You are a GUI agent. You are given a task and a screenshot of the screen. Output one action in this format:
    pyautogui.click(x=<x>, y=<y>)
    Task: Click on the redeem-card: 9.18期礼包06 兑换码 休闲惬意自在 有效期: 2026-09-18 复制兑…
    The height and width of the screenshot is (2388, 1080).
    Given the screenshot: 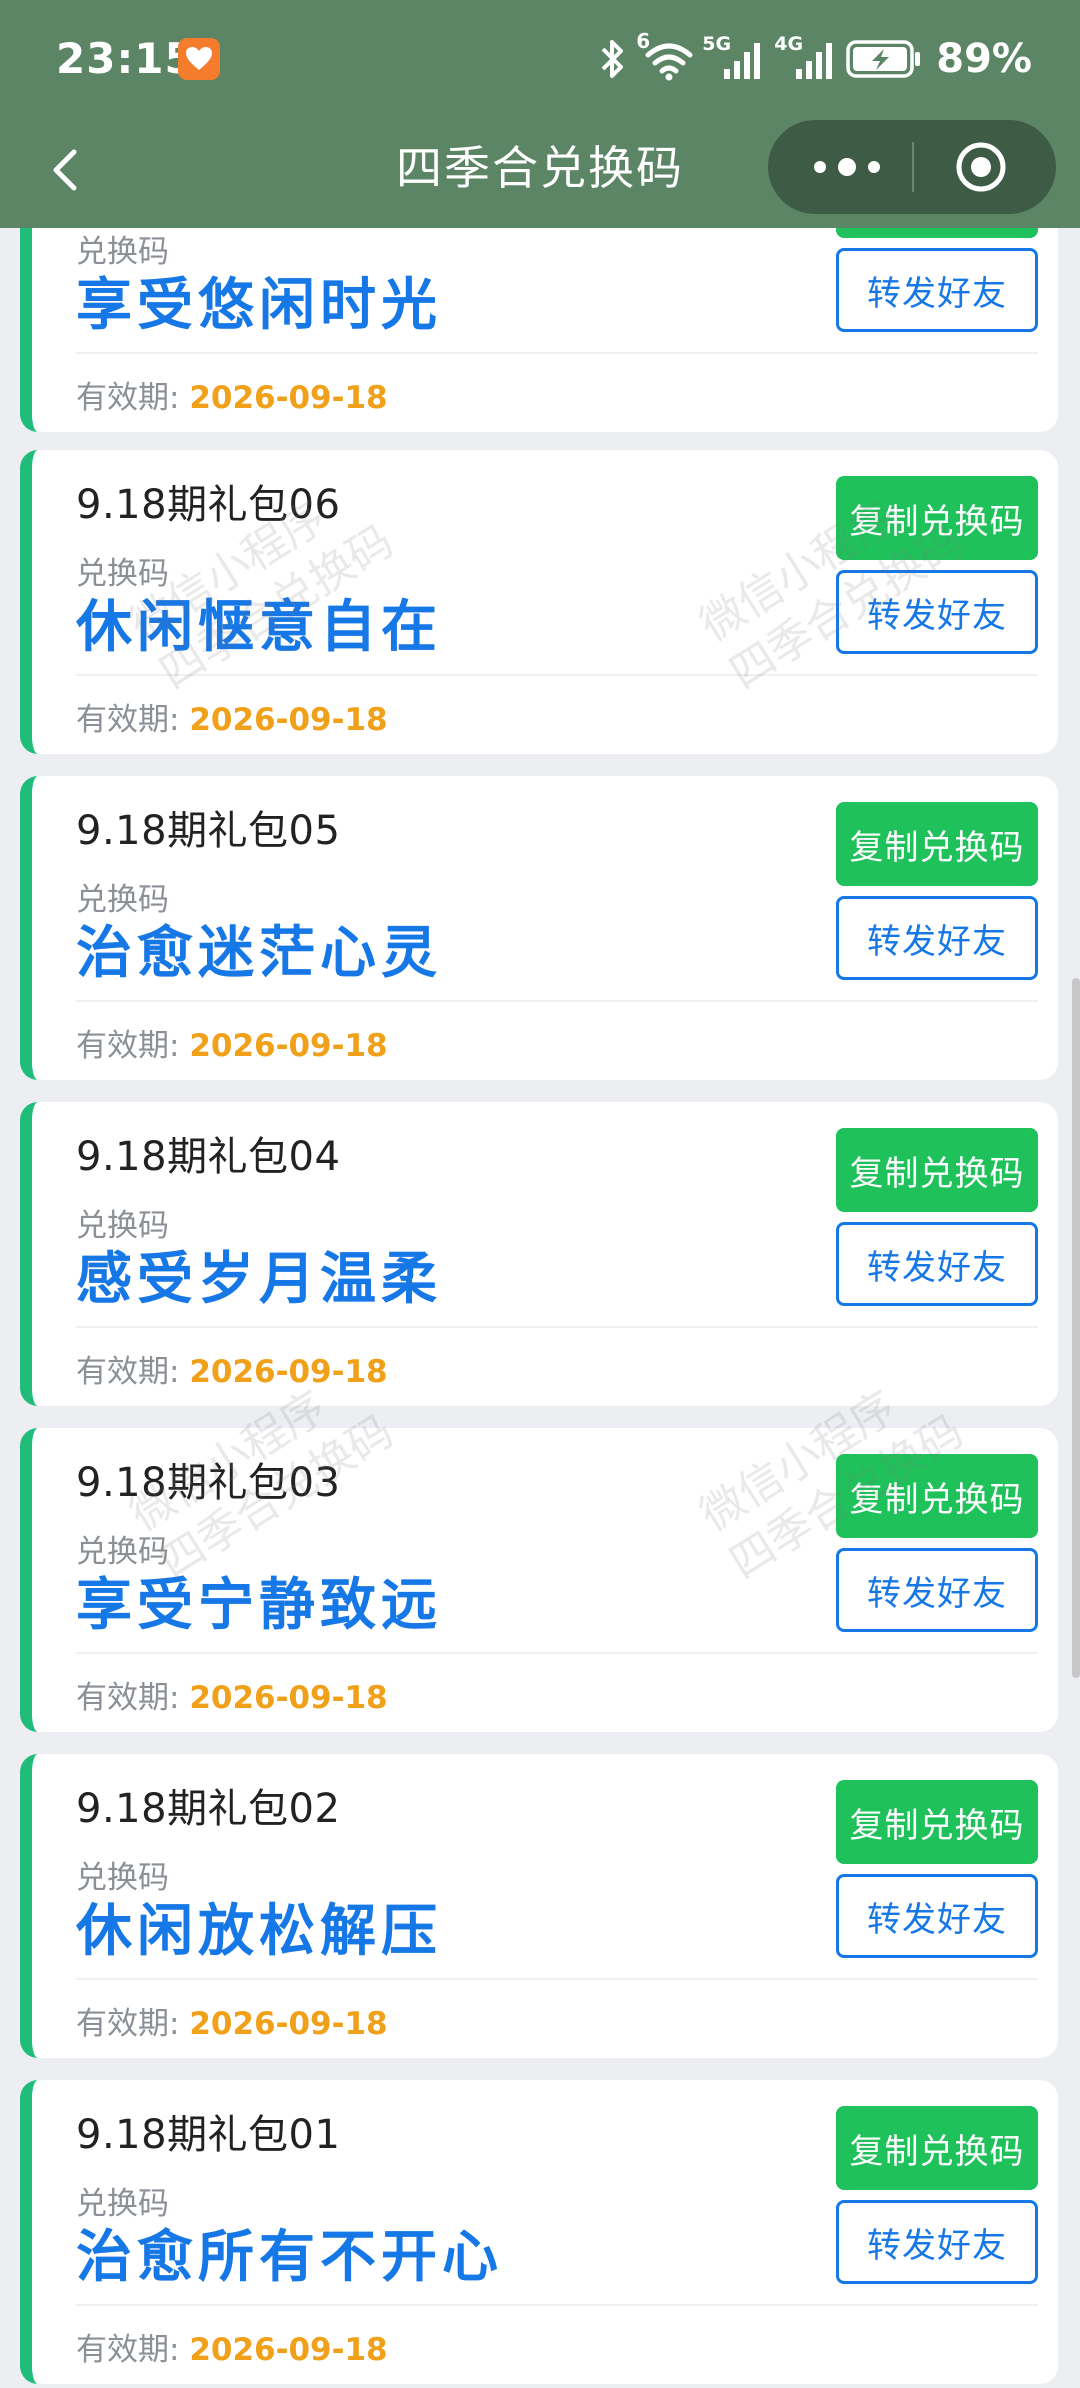 What is the action you would take?
    pyautogui.click(x=539, y=602)
    